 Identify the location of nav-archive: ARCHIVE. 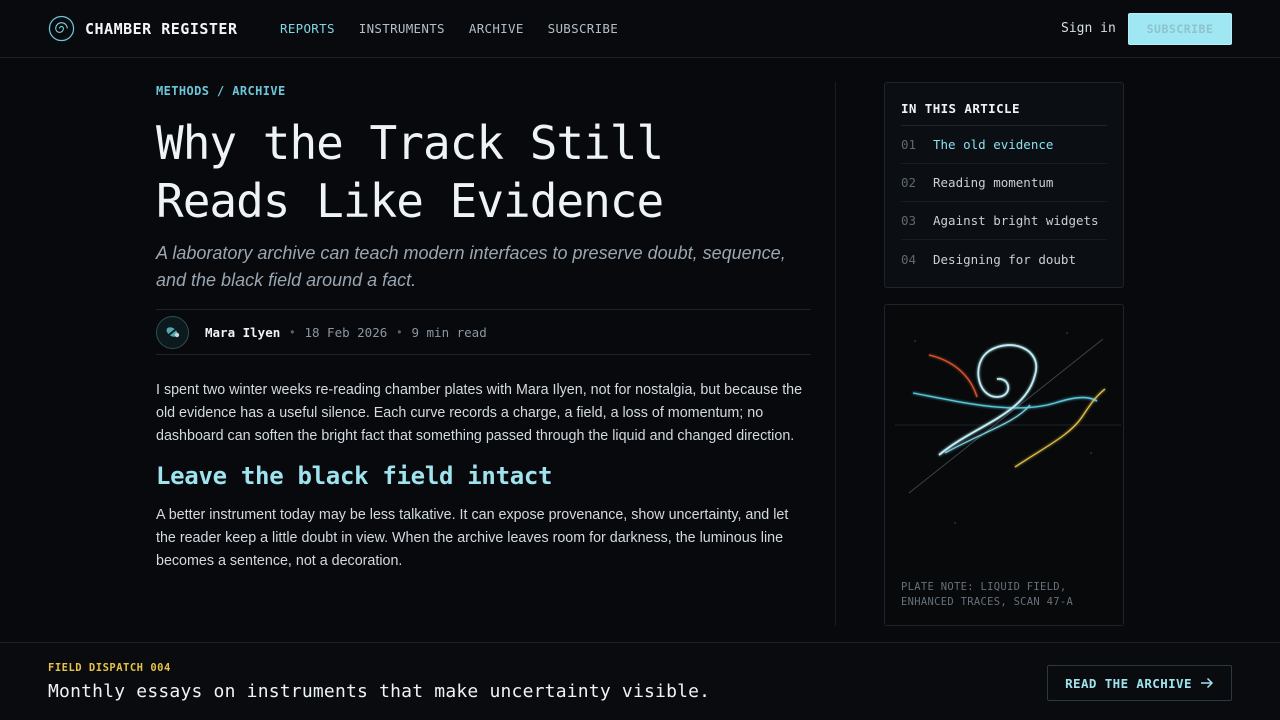
(496, 28).